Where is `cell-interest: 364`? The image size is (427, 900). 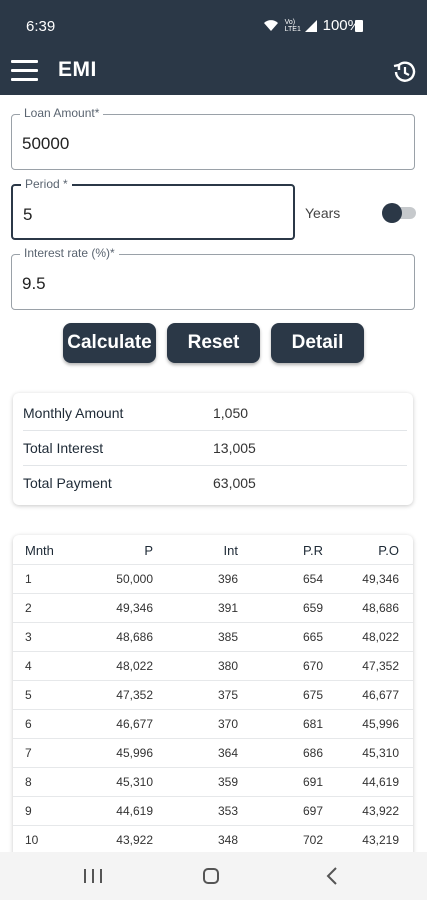 cell-interest: 364 is located at coordinates (227, 753).